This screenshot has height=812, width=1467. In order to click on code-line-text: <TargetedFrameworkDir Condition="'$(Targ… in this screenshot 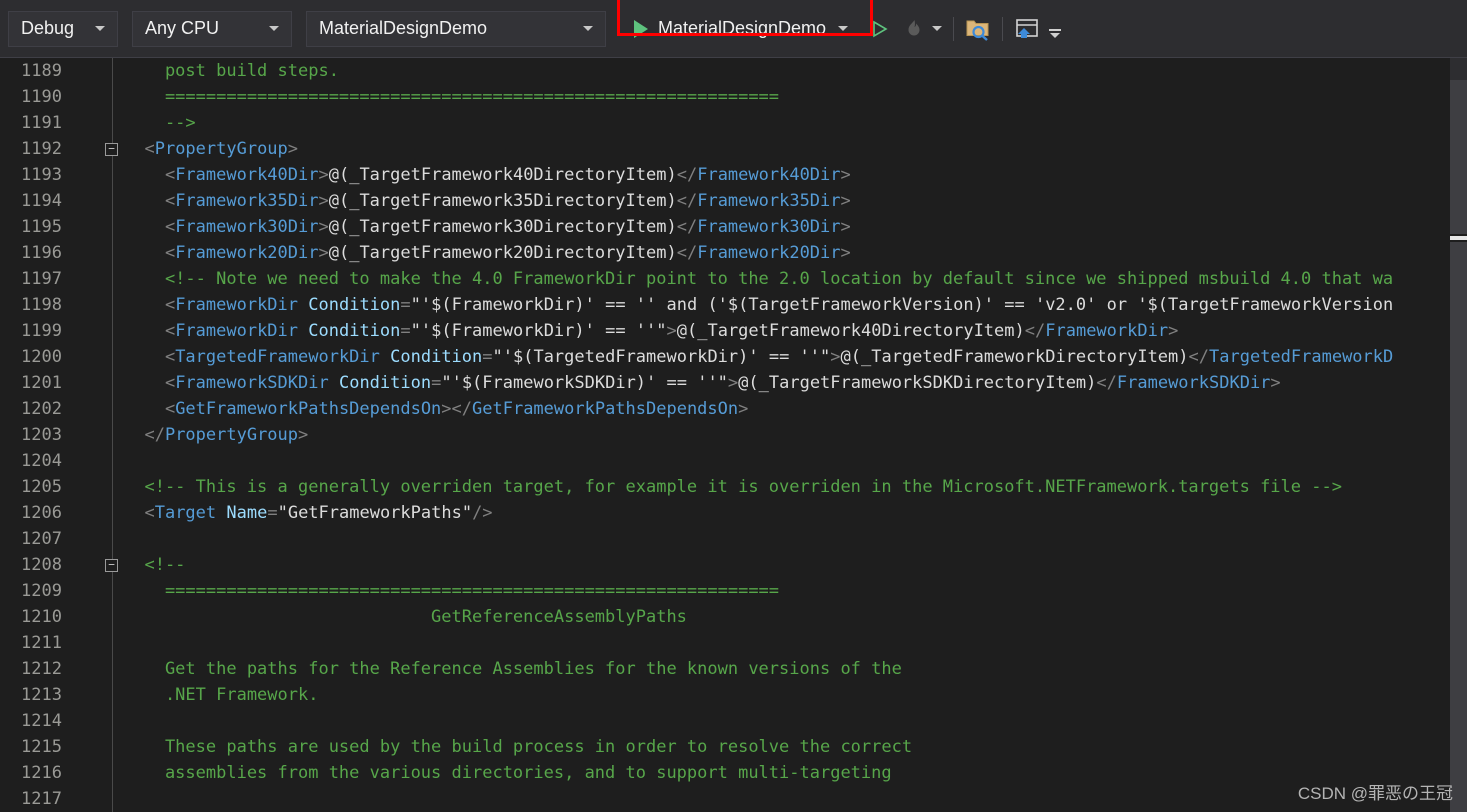, I will do `click(759, 357)`.